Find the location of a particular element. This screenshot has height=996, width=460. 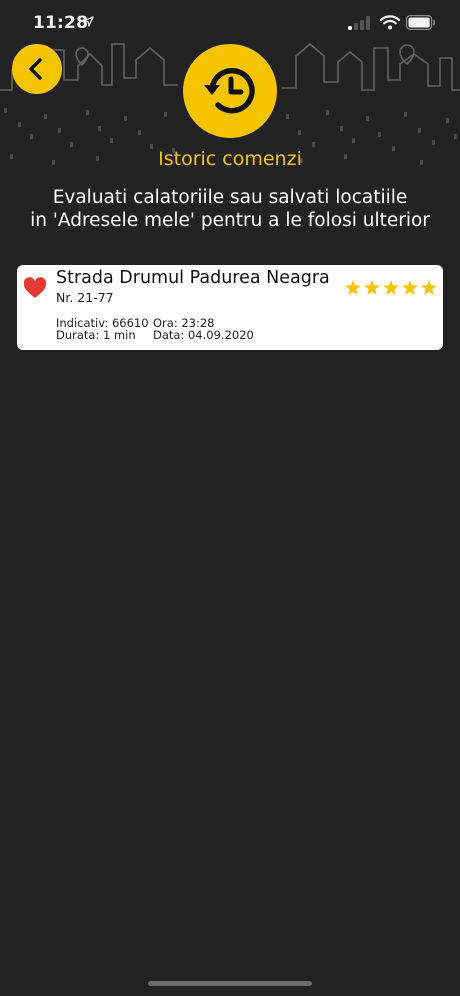

battery-icon is located at coordinates (421, 22).